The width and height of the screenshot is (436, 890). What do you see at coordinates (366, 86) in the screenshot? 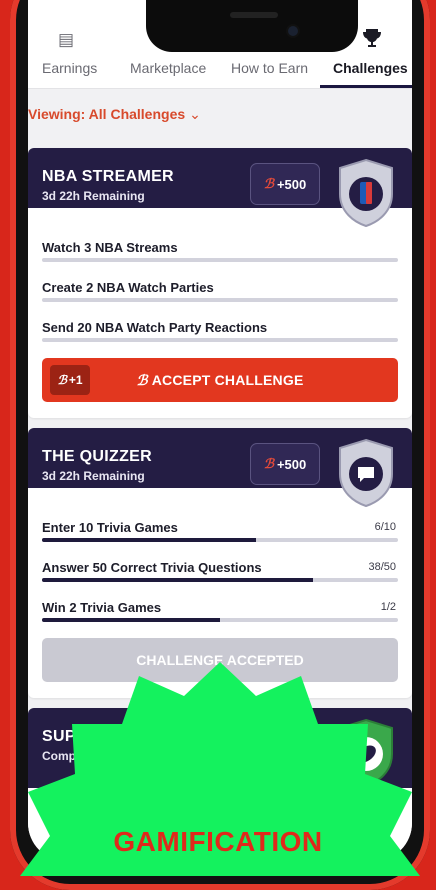
I see `active-tab-indicator` at bounding box center [366, 86].